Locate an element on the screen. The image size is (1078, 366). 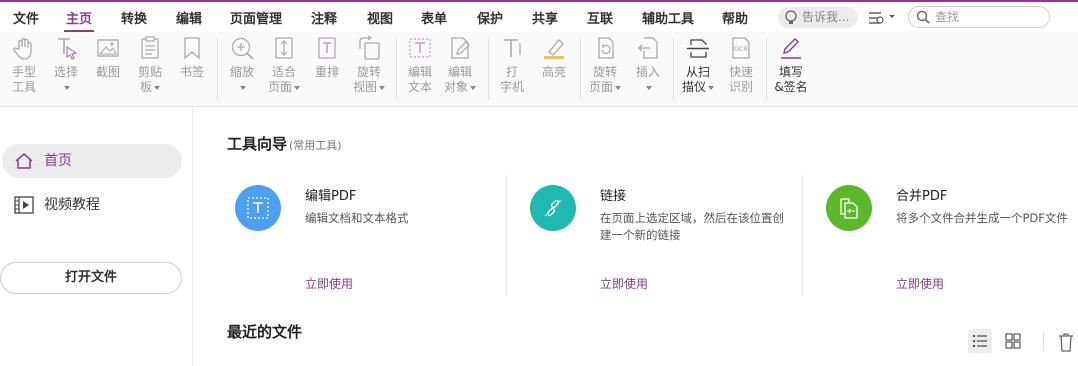
snapshot-button: 截图 is located at coordinates (108, 70).